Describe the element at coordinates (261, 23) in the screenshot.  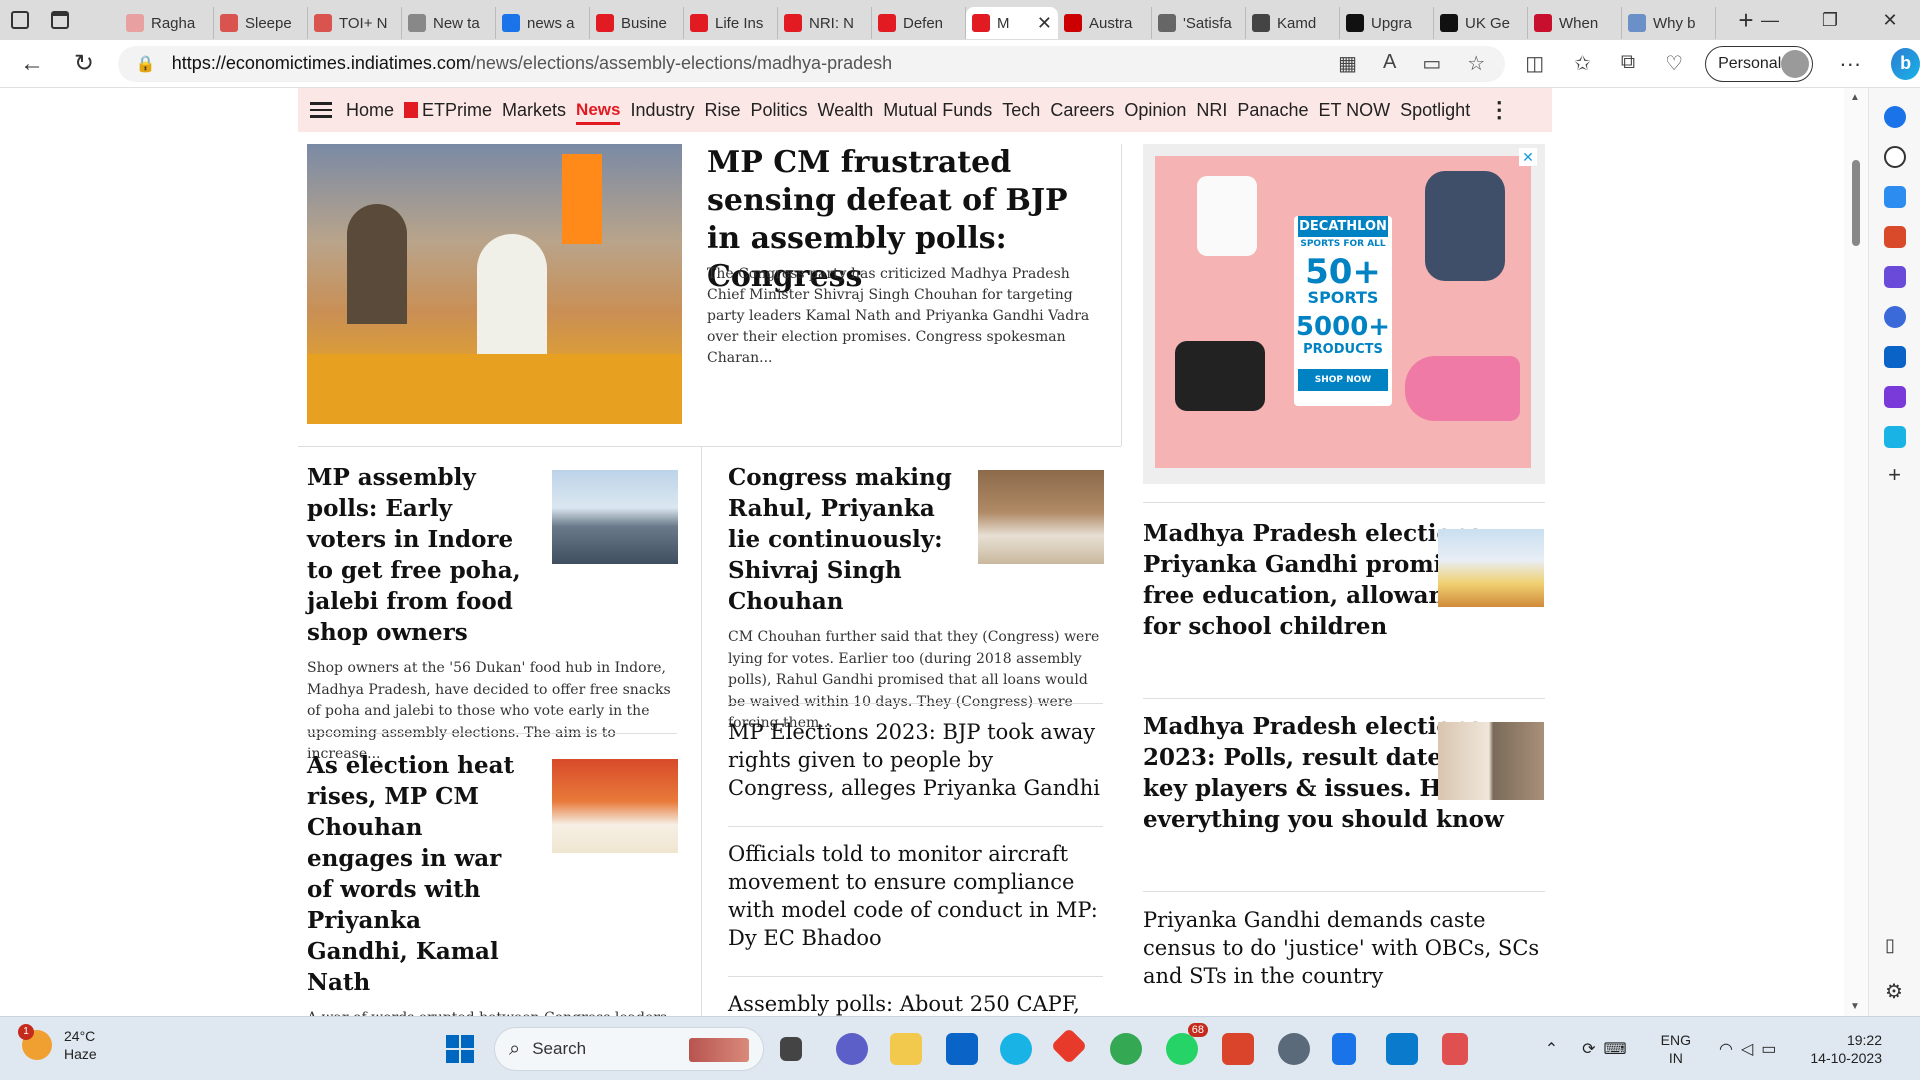
I see `browser-tab: Sleepe` at that location.